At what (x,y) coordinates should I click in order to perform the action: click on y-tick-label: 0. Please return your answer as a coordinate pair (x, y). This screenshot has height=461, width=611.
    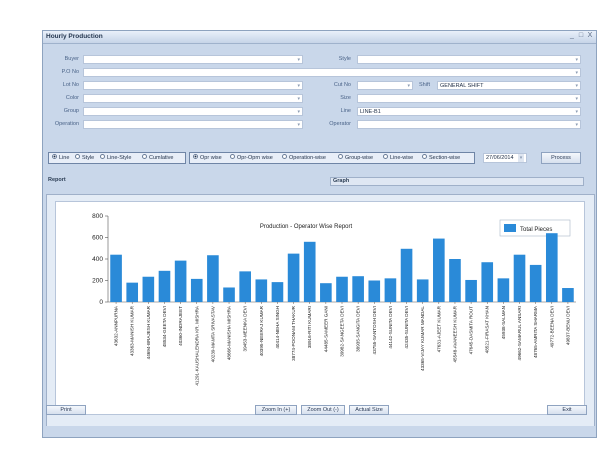
    Looking at the image, I should click on (101, 302).